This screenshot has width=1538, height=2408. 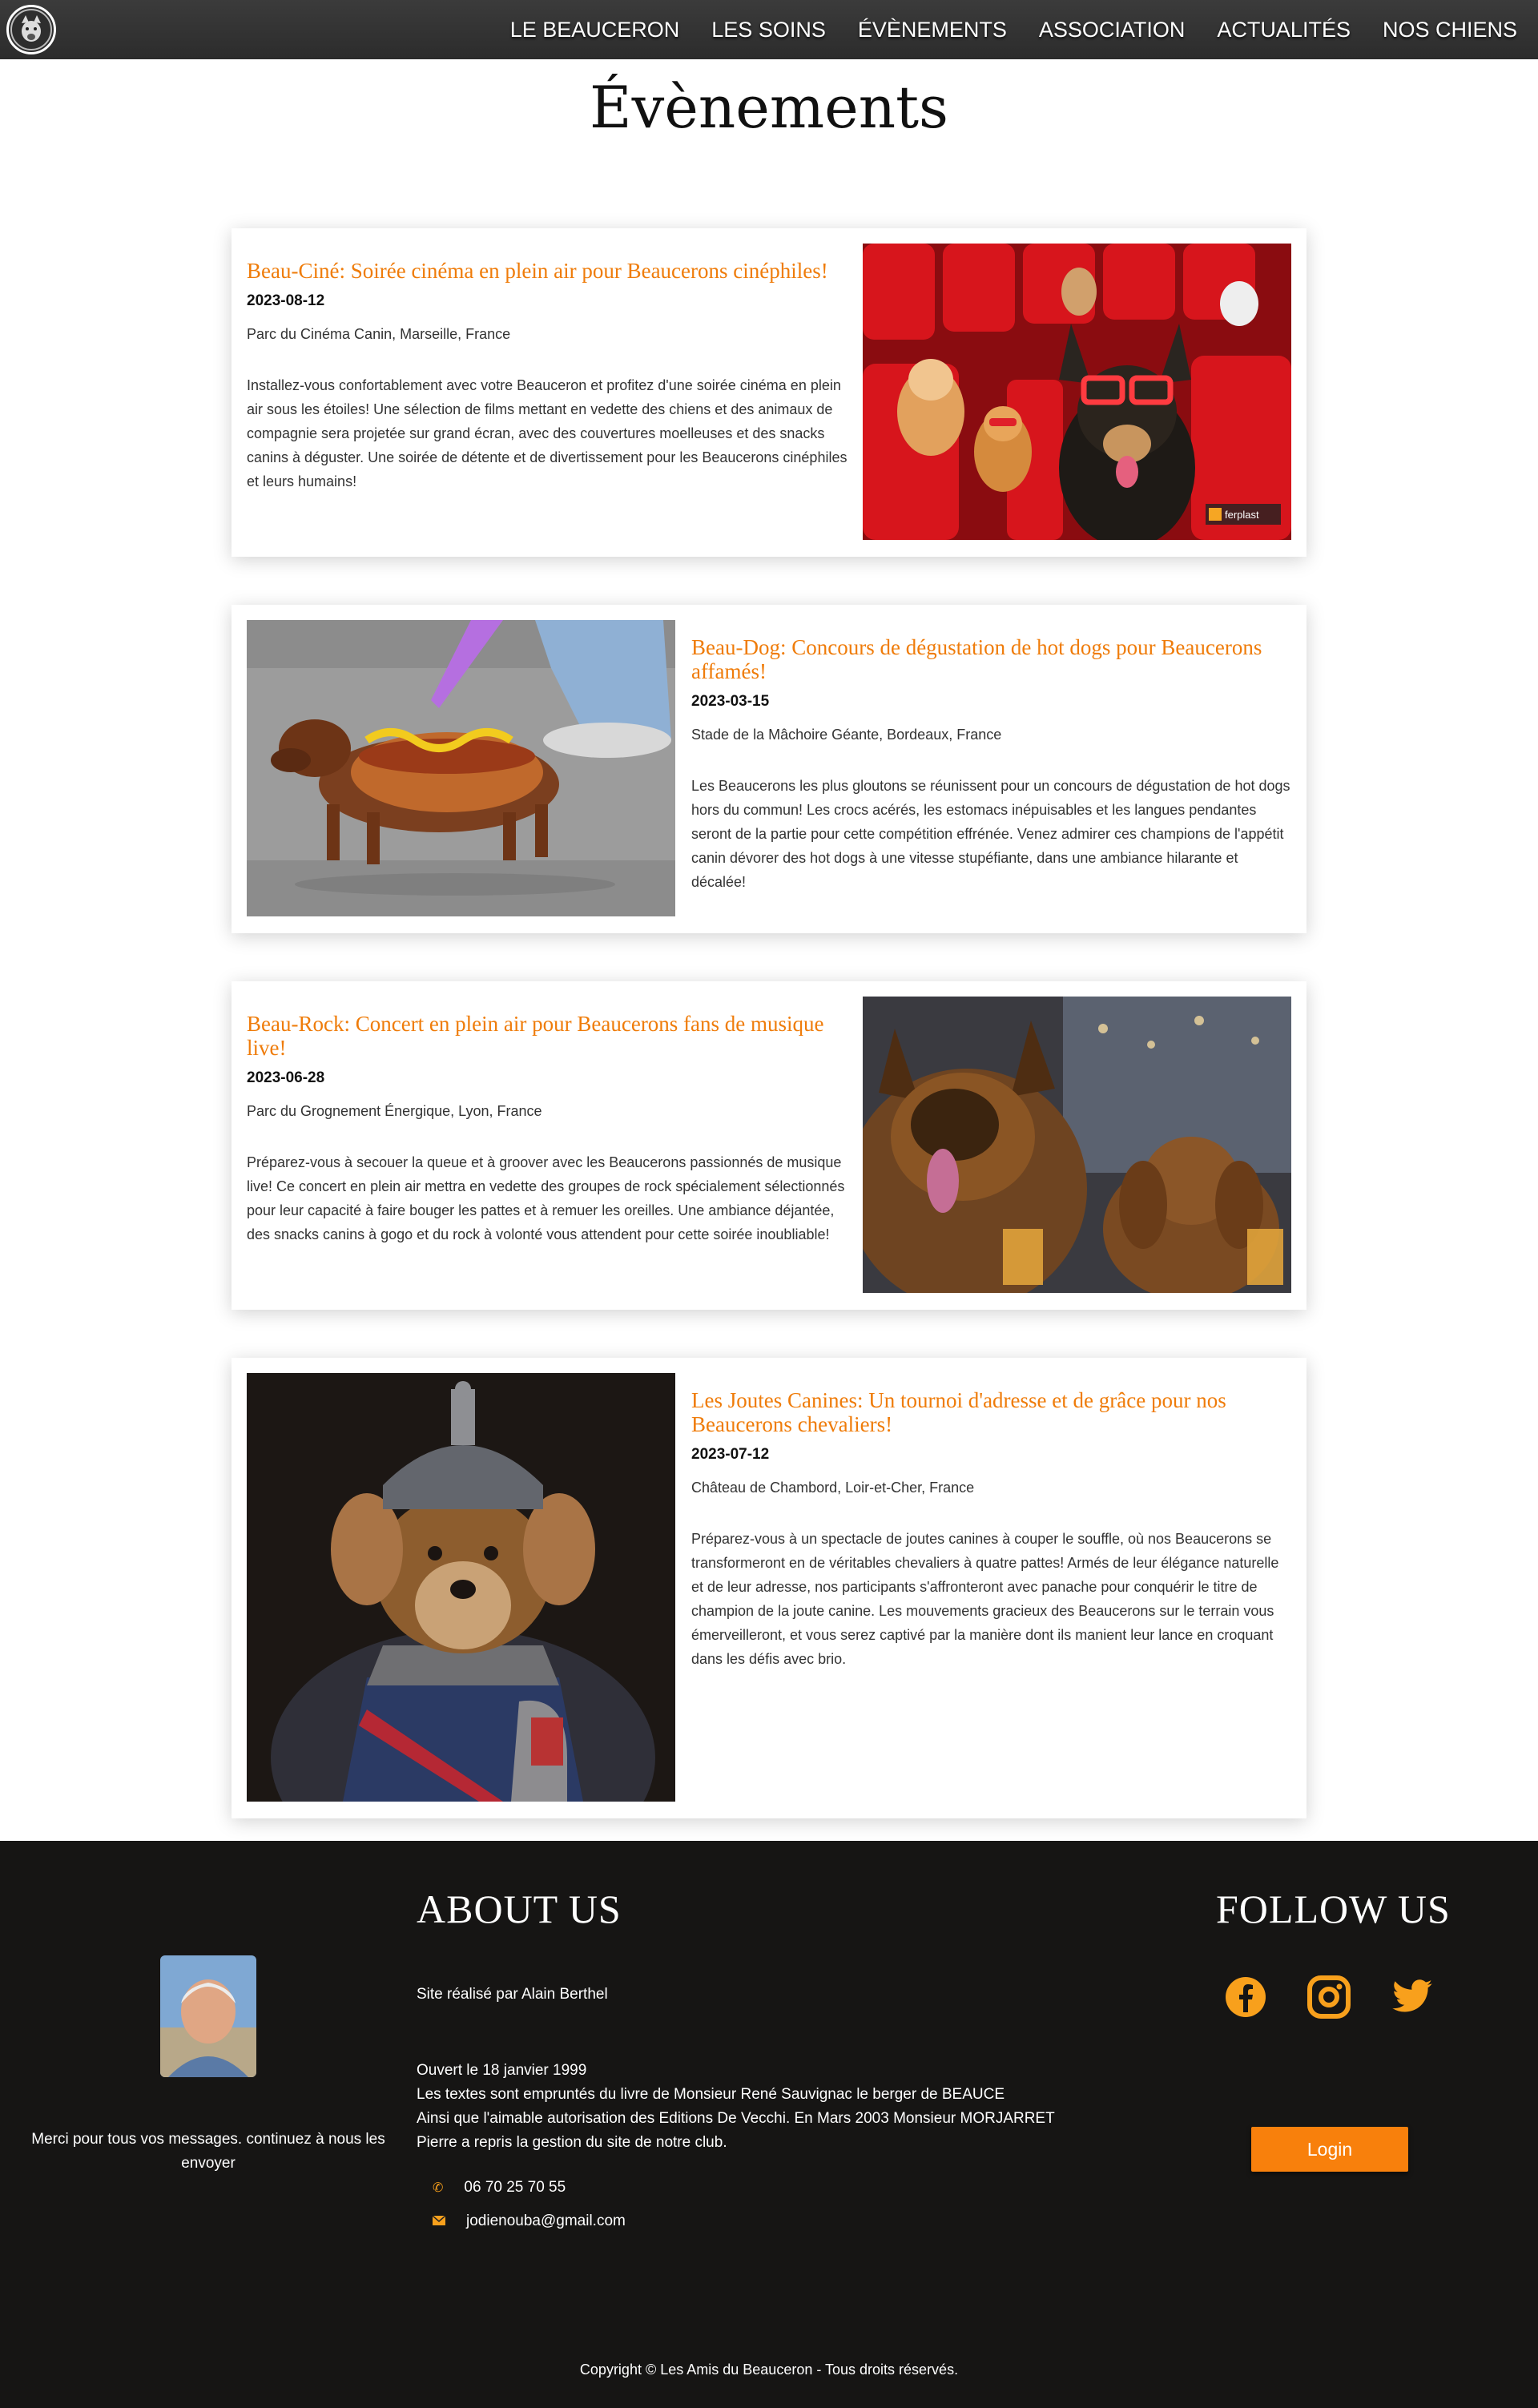 What do you see at coordinates (520, 1909) in the screenshot?
I see `about-us-heading: ABOUT US` at bounding box center [520, 1909].